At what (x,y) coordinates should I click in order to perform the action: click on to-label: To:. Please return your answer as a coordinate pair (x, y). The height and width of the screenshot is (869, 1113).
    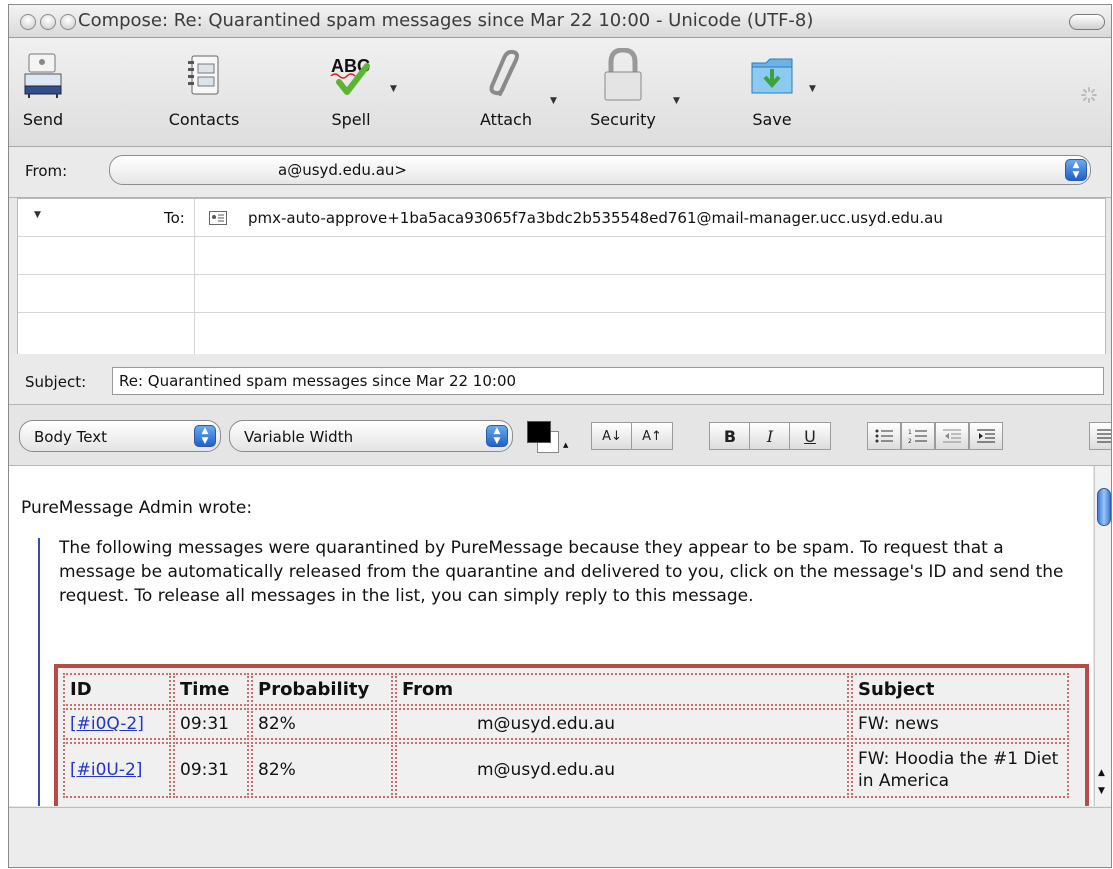
    Looking at the image, I should click on (174, 218).